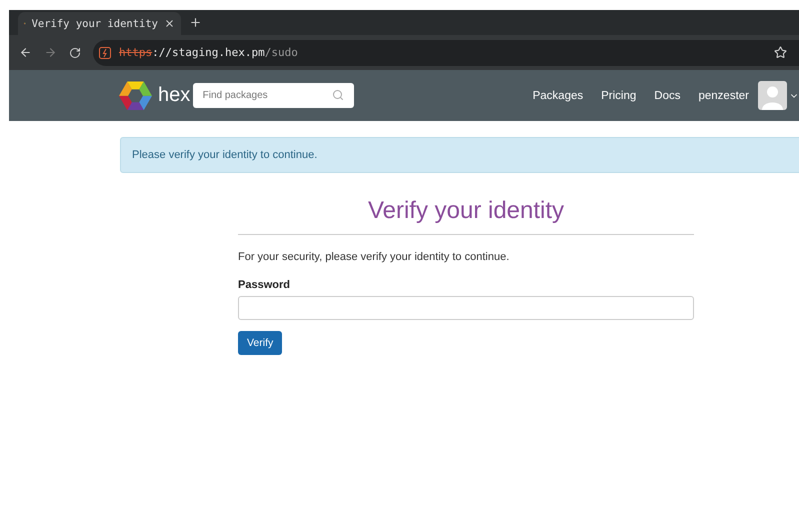 This screenshot has width=799, height=513. What do you see at coordinates (174, 95) in the screenshot?
I see `logo-text: hex` at bounding box center [174, 95].